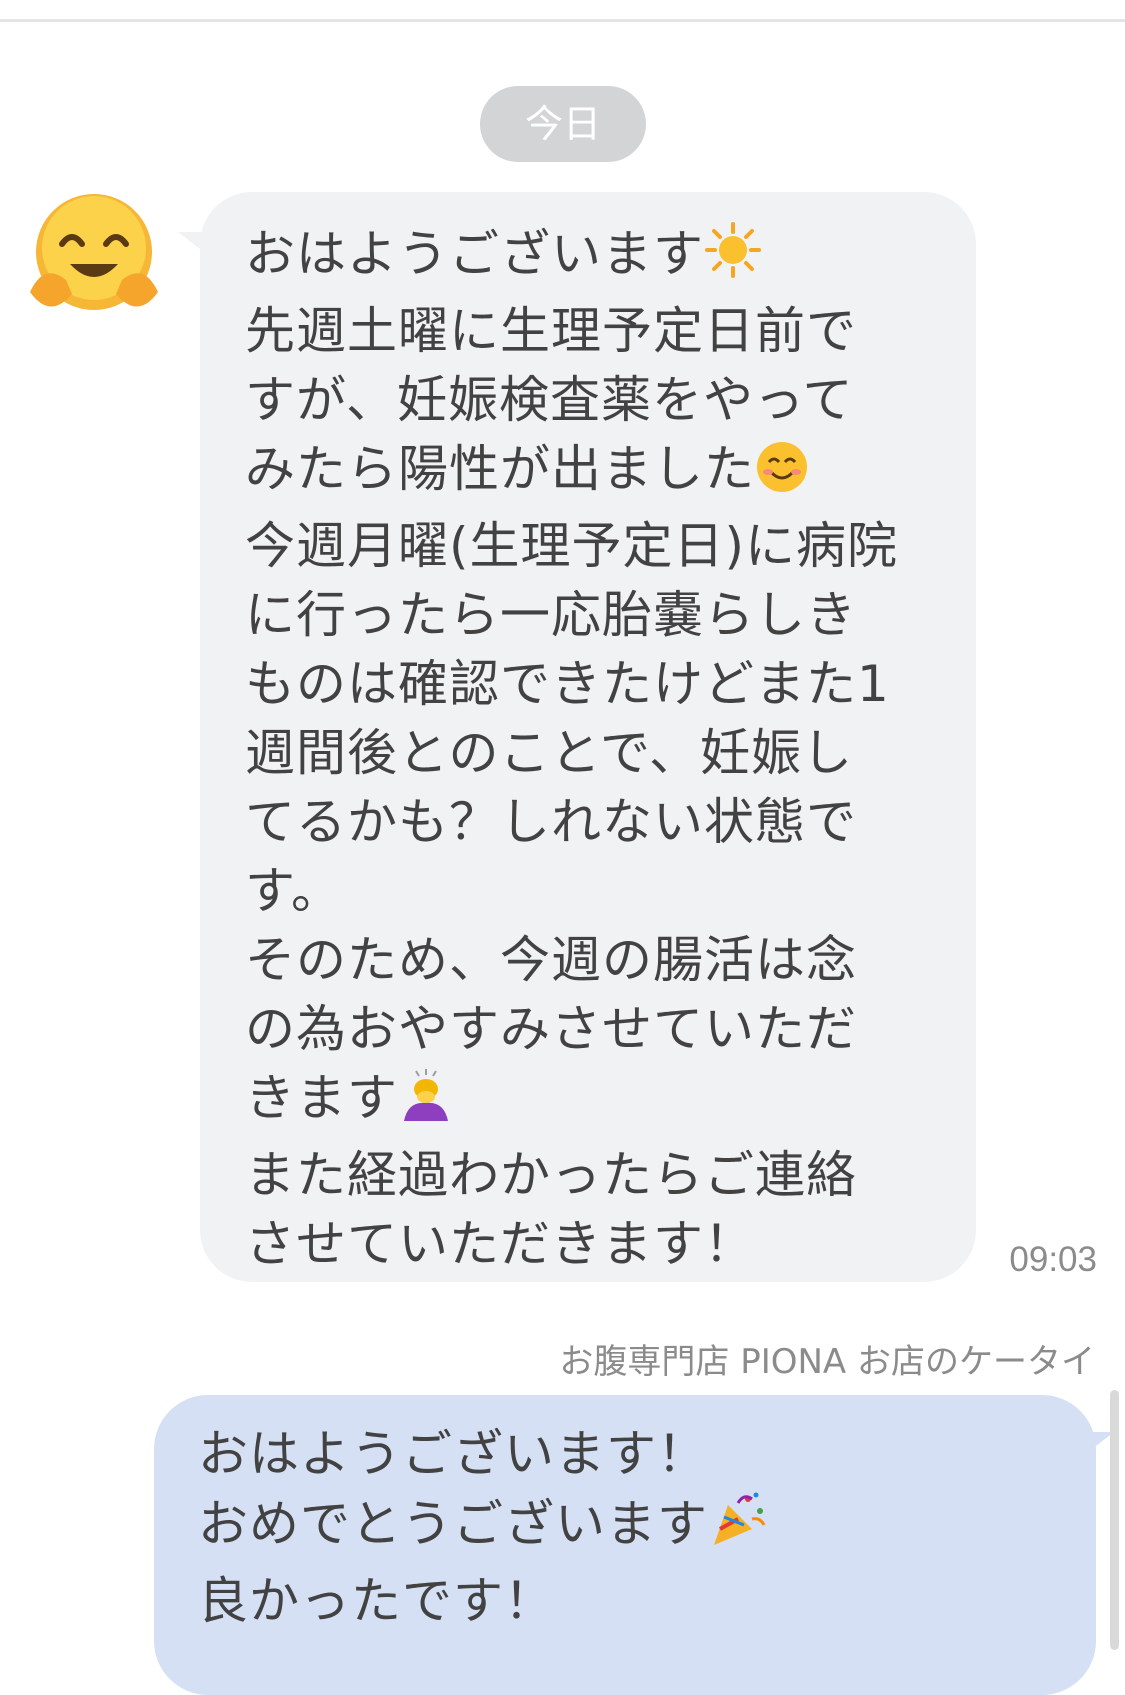 The height and width of the screenshot is (1695, 1125). What do you see at coordinates (827, 1362) in the screenshot?
I see `sender-name: お腹専門店 PIONA お店のケータイ` at bounding box center [827, 1362].